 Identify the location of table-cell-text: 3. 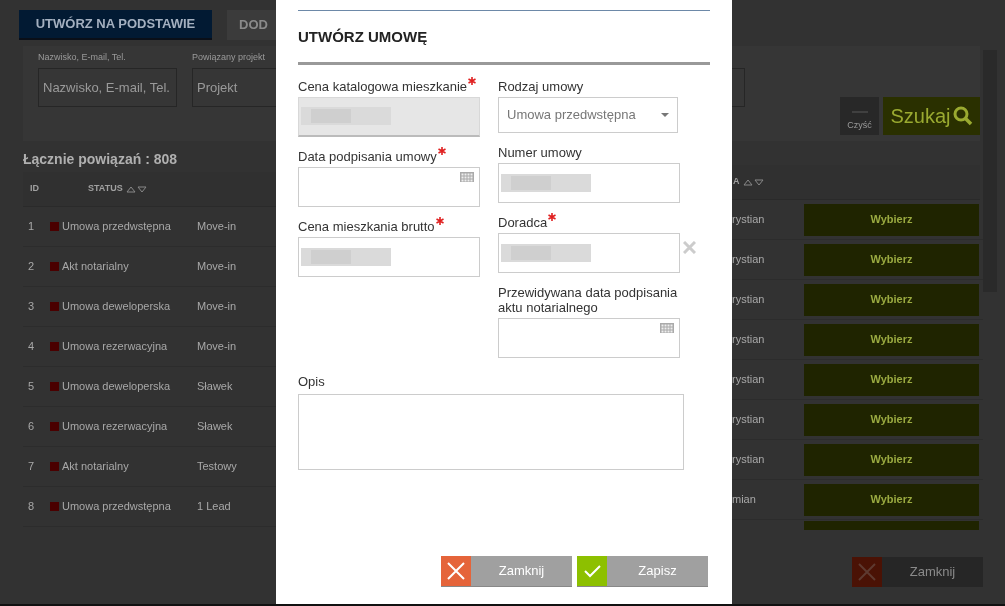
(31, 307).